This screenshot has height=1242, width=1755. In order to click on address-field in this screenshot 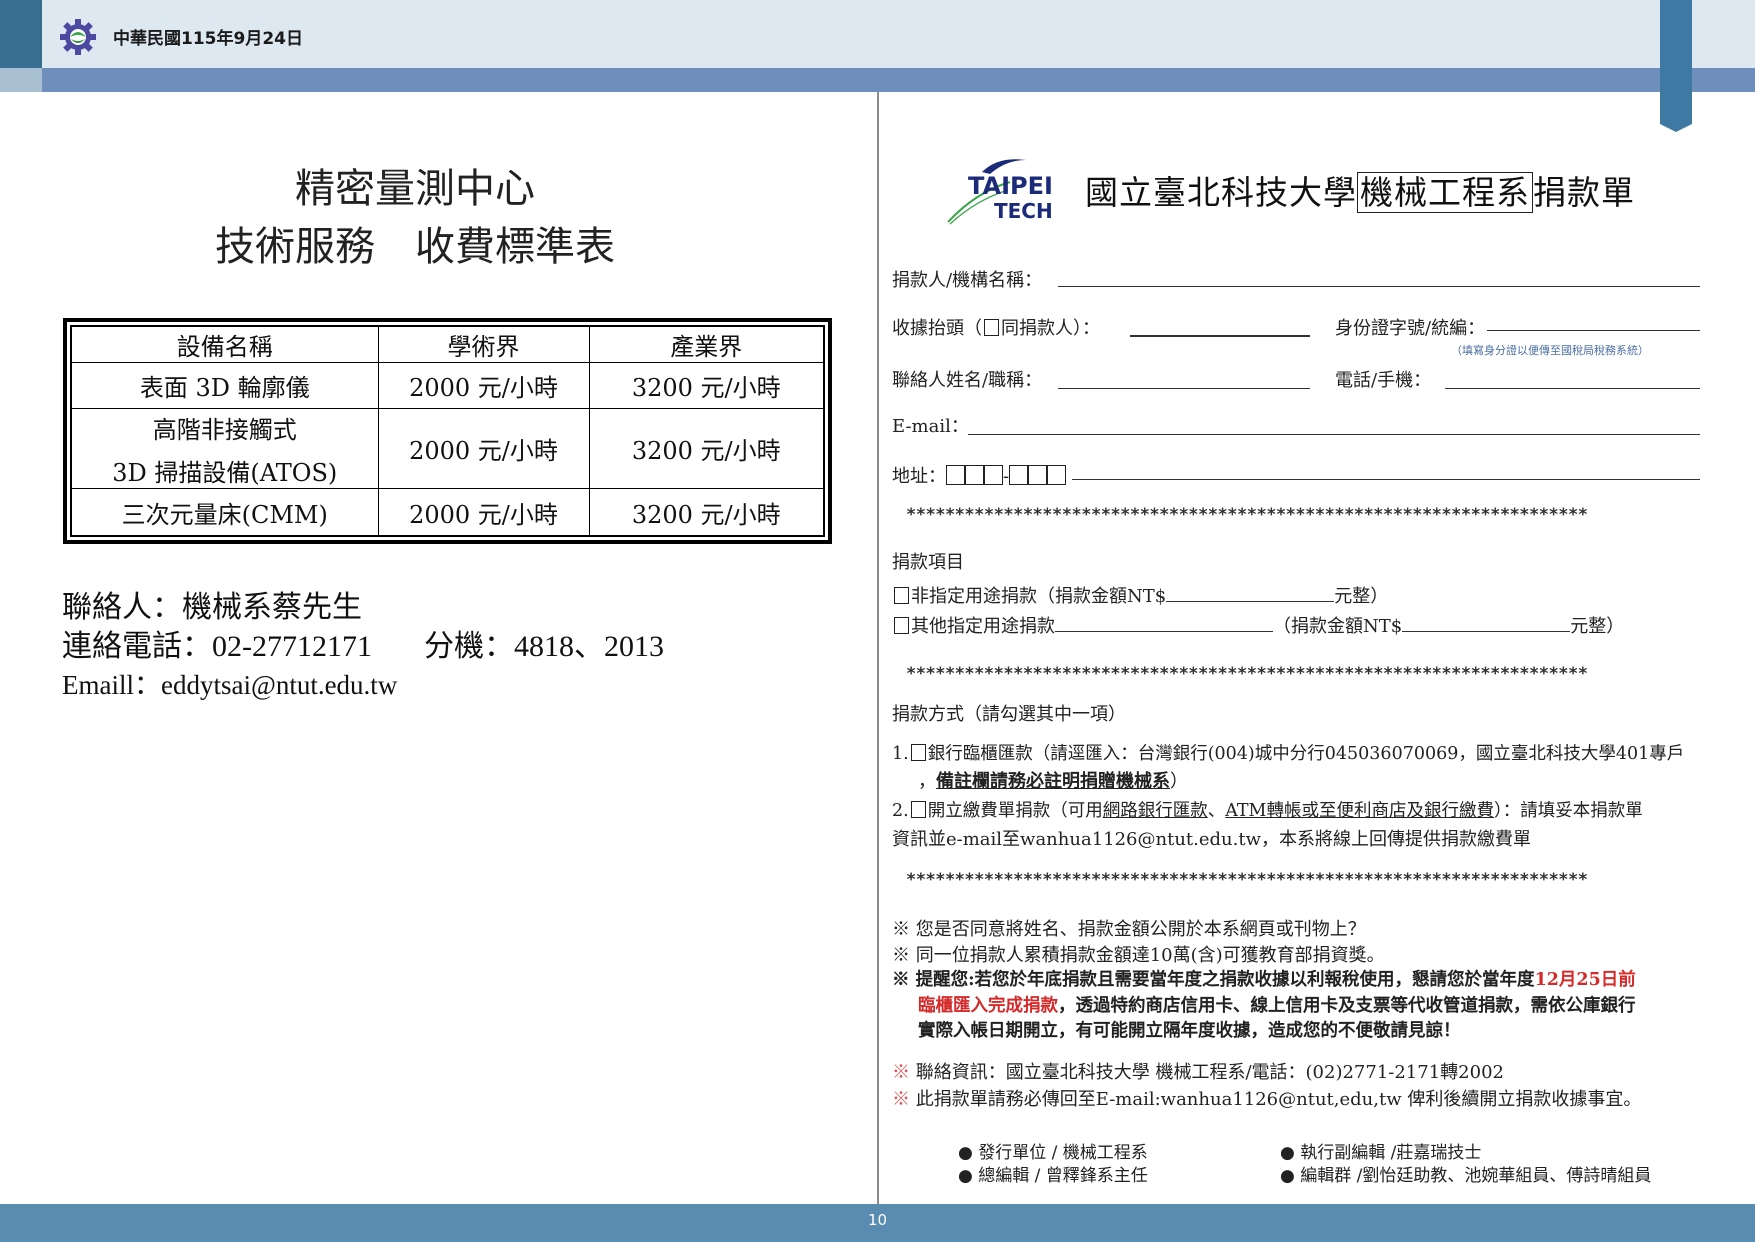, I will do `click(1386, 479)`.